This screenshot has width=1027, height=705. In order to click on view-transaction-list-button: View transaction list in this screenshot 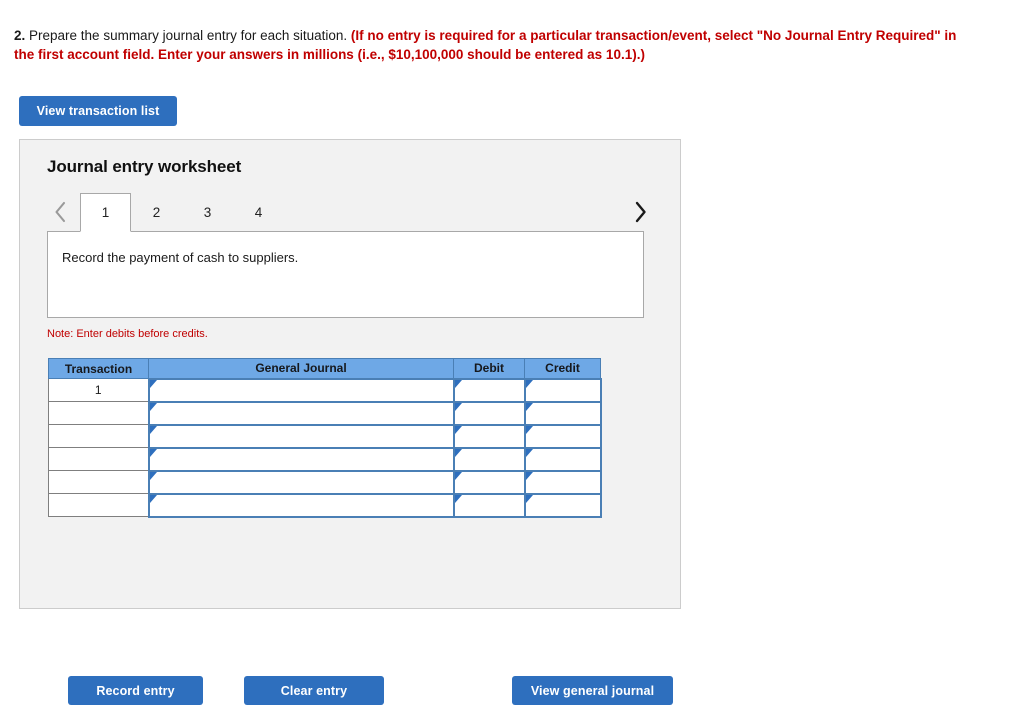, I will do `click(98, 111)`.